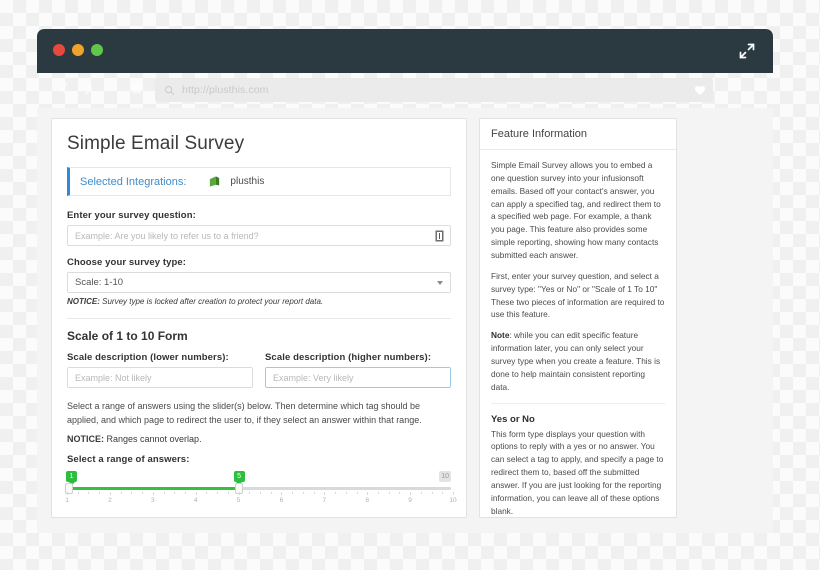 Image resolution: width=820 pixels, height=570 pixels. What do you see at coordinates (97, 50) in the screenshot?
I see `maximize-window-button` at bounding box center [97, 50].